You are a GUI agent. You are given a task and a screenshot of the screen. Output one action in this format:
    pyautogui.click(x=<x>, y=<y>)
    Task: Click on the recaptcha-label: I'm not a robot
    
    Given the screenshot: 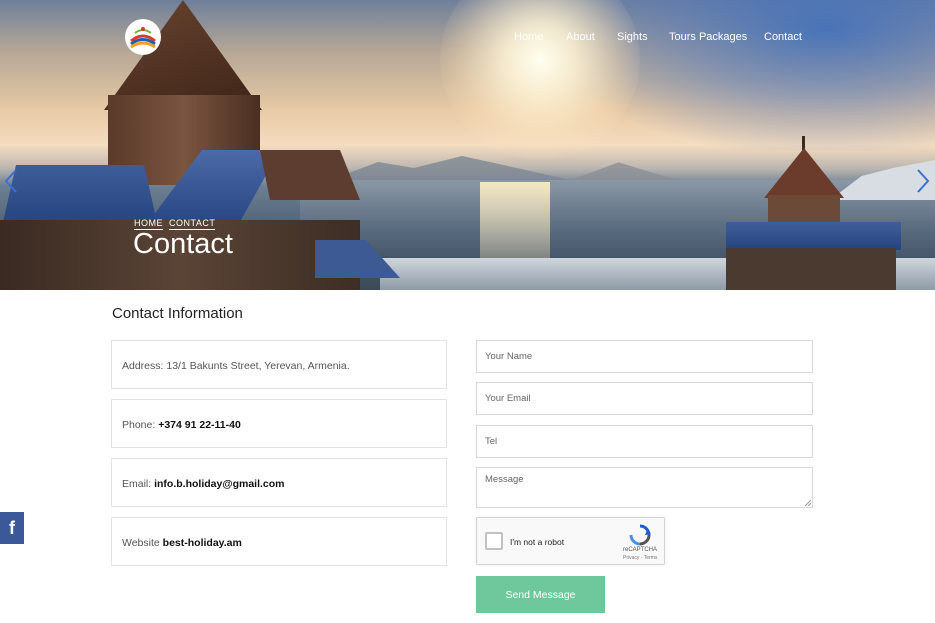 What is the action you would take?
    pyautogui.click(x=537, y=542)
    